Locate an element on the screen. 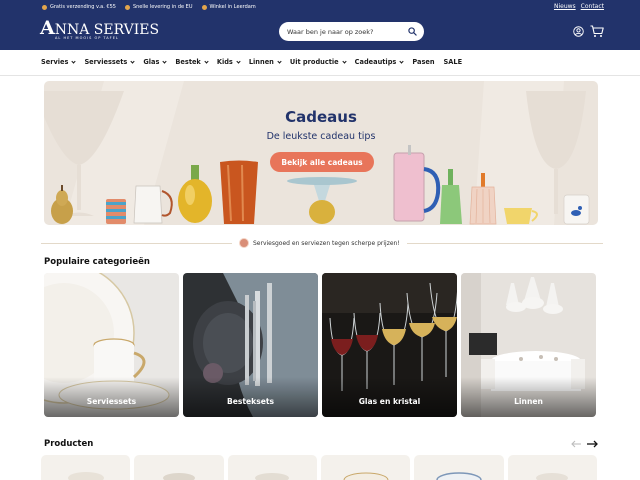 Image resolution: width=640 pixels, height=480 pixels. category-card-linnen: Linnen is located at coordinates (528, 345).